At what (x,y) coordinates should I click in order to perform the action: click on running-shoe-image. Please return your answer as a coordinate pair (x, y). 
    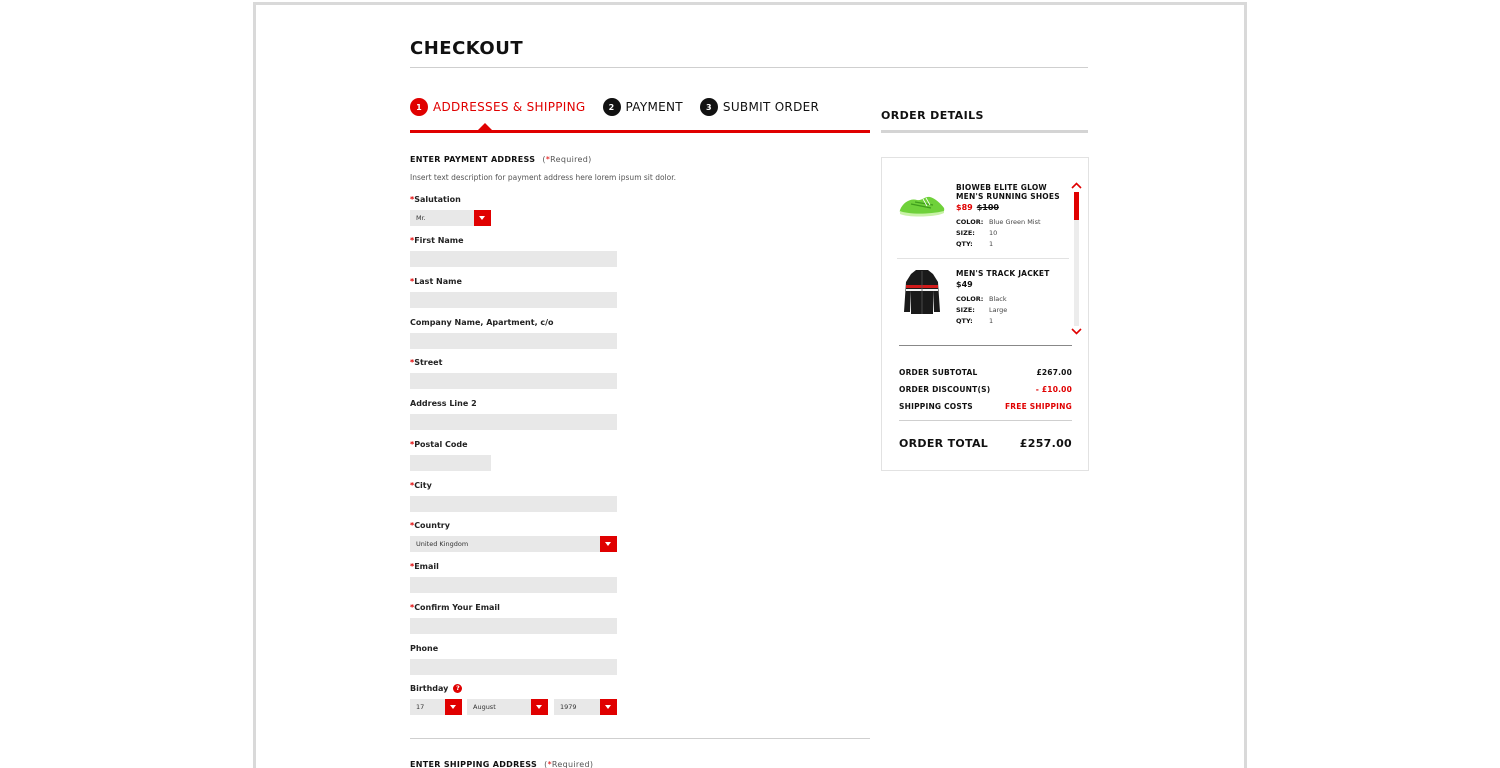
    Looking at the image, I should click on (922, 205).